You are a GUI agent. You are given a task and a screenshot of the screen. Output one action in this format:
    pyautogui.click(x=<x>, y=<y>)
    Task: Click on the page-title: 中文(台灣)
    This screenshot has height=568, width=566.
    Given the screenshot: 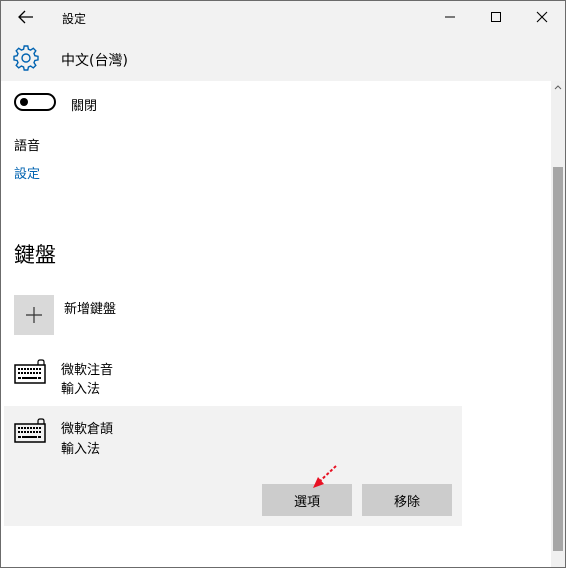 What is the action you would take?
    pyautogui.click(x=94, y=61)
    